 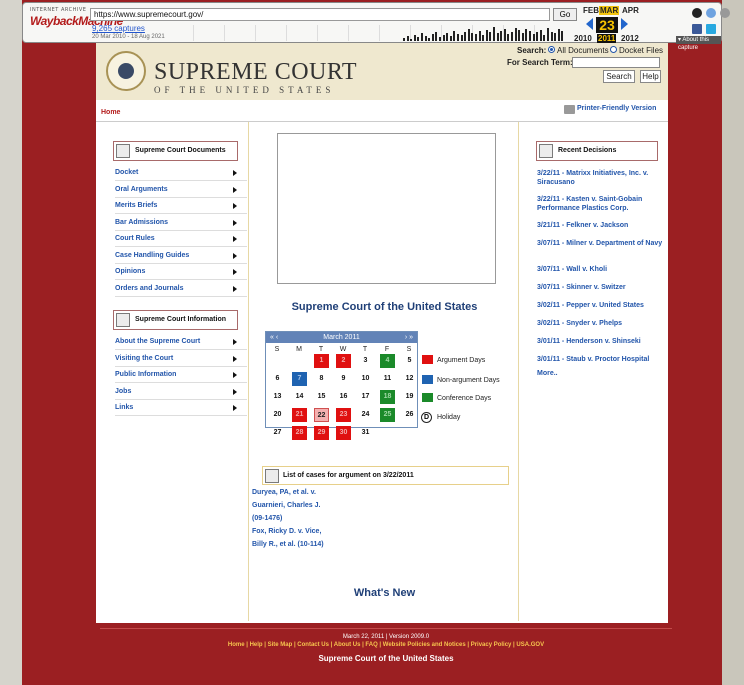 I want to click on calendar-day: 10, so click(x=365, y=379).